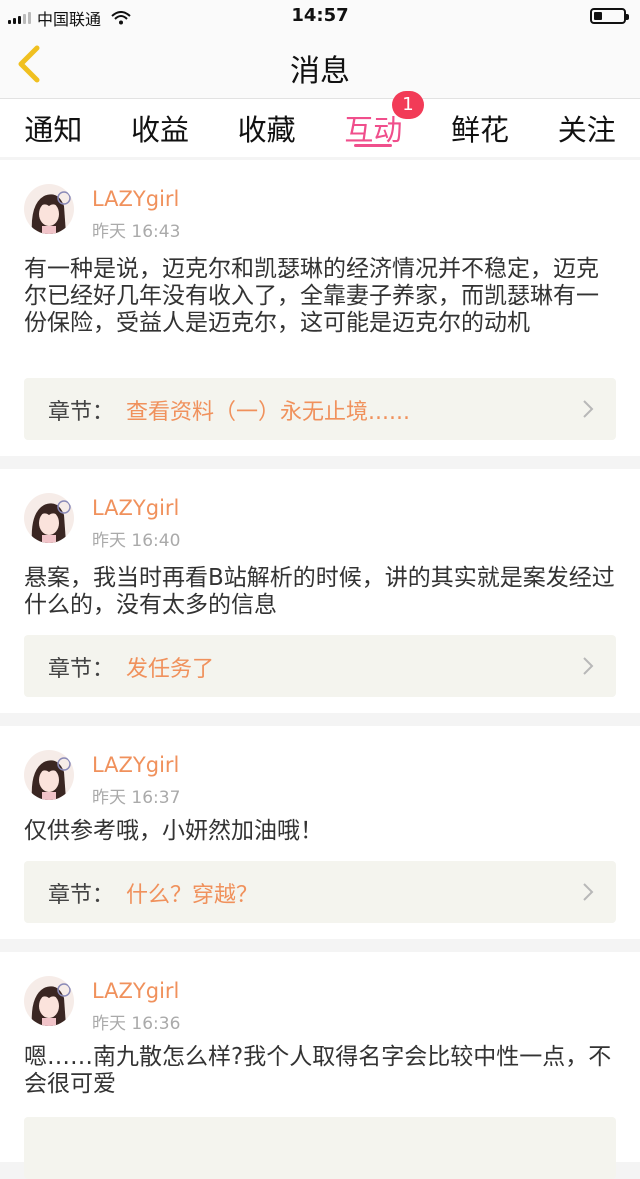  I want to click on tab-notifications: 通知, so click(53, 128).